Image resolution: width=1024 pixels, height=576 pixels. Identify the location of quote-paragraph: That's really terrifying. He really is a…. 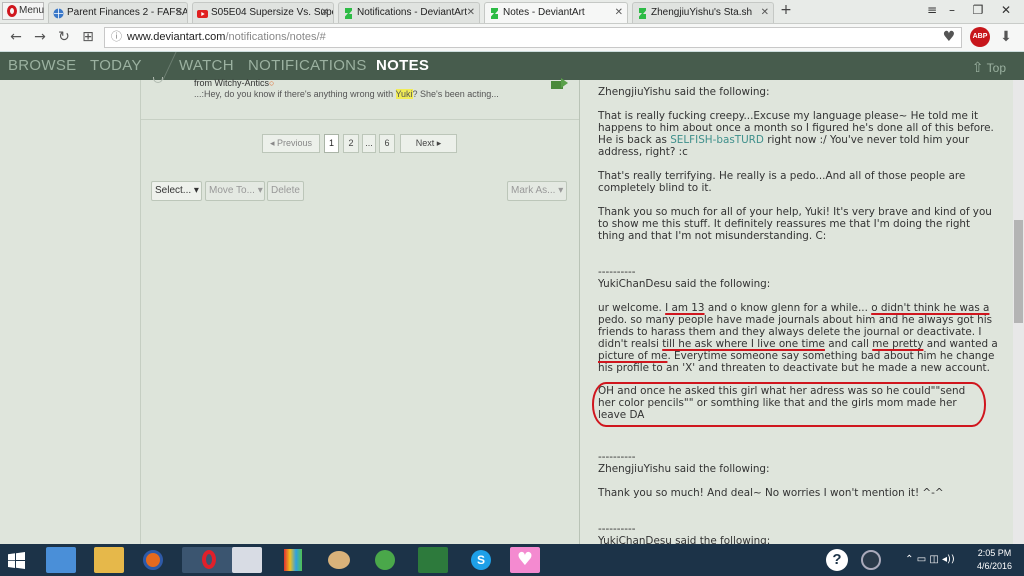
(782, 182).